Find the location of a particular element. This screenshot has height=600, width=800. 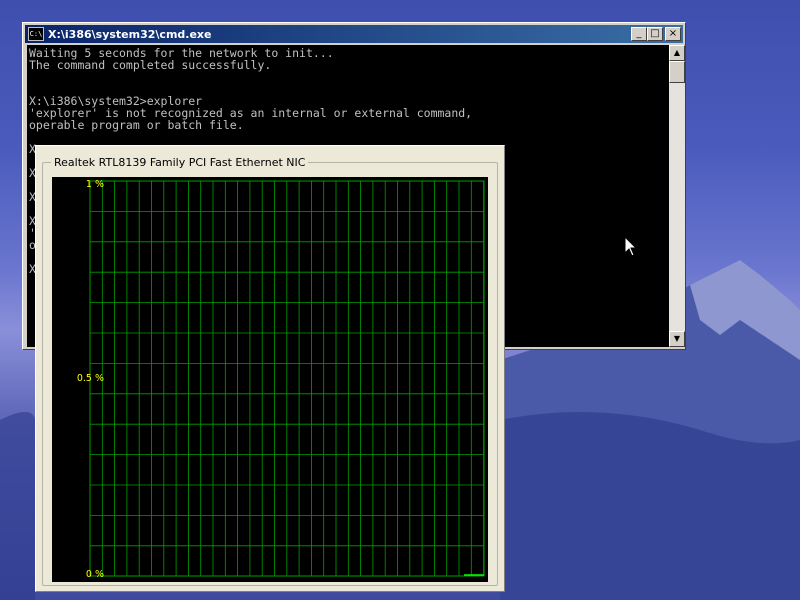

y-label-top: 1 % is located at coordinates (94, 184).